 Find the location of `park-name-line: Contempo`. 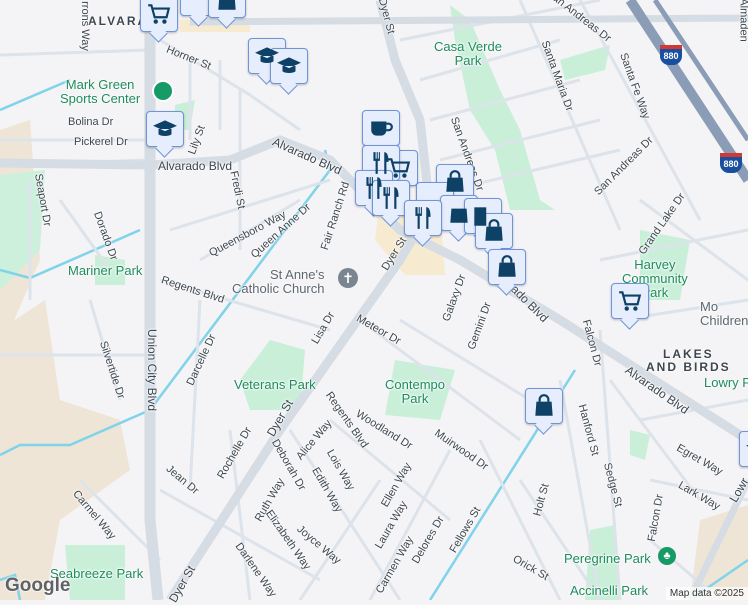

park-name-line: Contempo is located at coordinates (415, 384).